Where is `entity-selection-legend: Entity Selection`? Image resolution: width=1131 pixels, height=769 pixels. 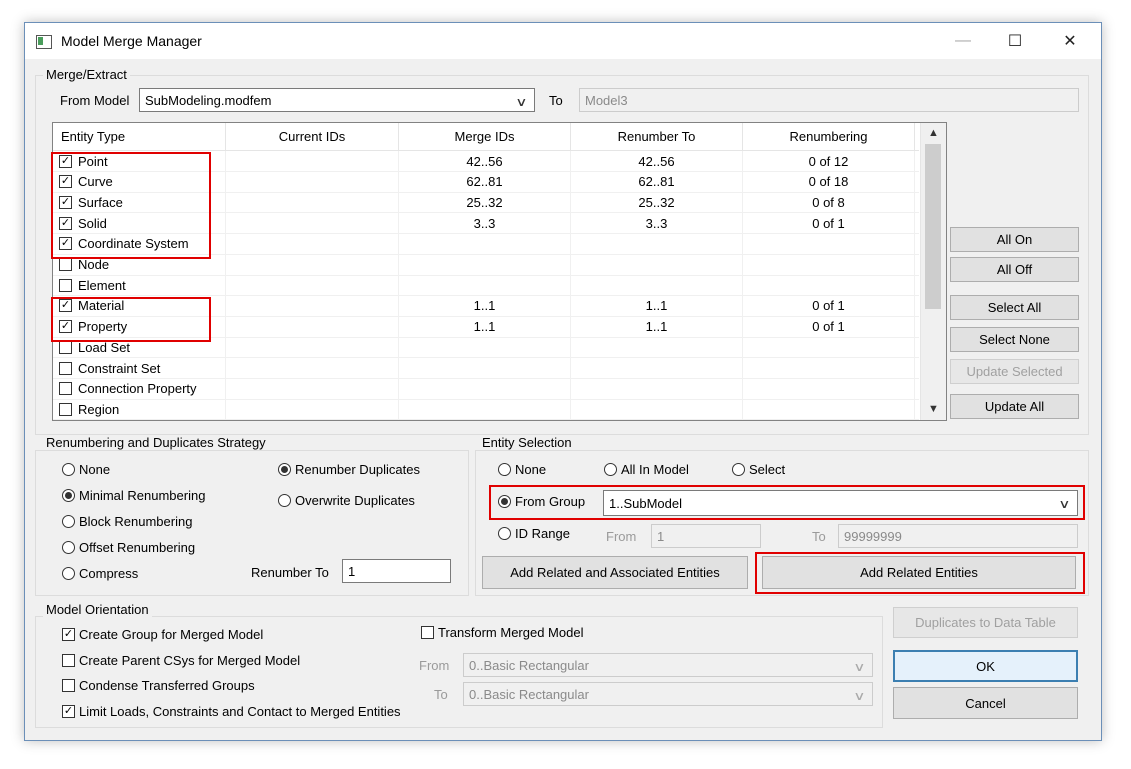
entity-selection-legend: Entity Selection is located at coordinates (527, 442).